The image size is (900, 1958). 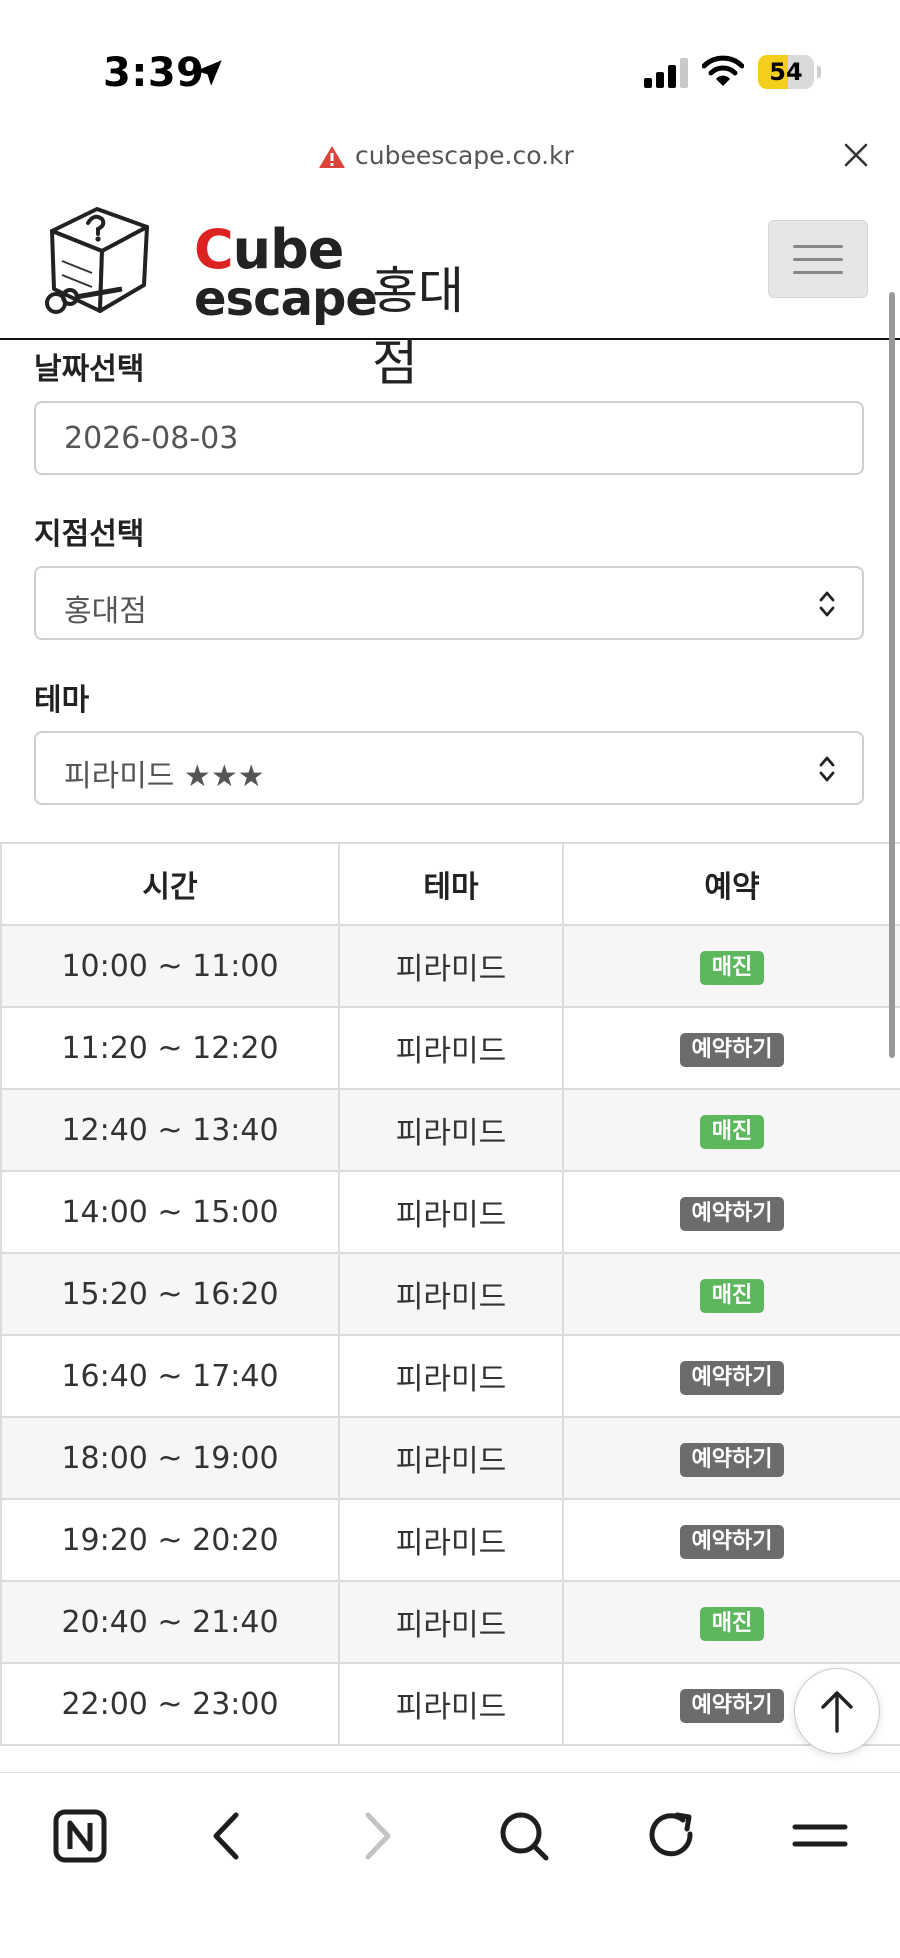 What do you see at coordinates (731, 884) in the screenshot?
I see `header-reserve: 예약` at bounding box center [731, 884].